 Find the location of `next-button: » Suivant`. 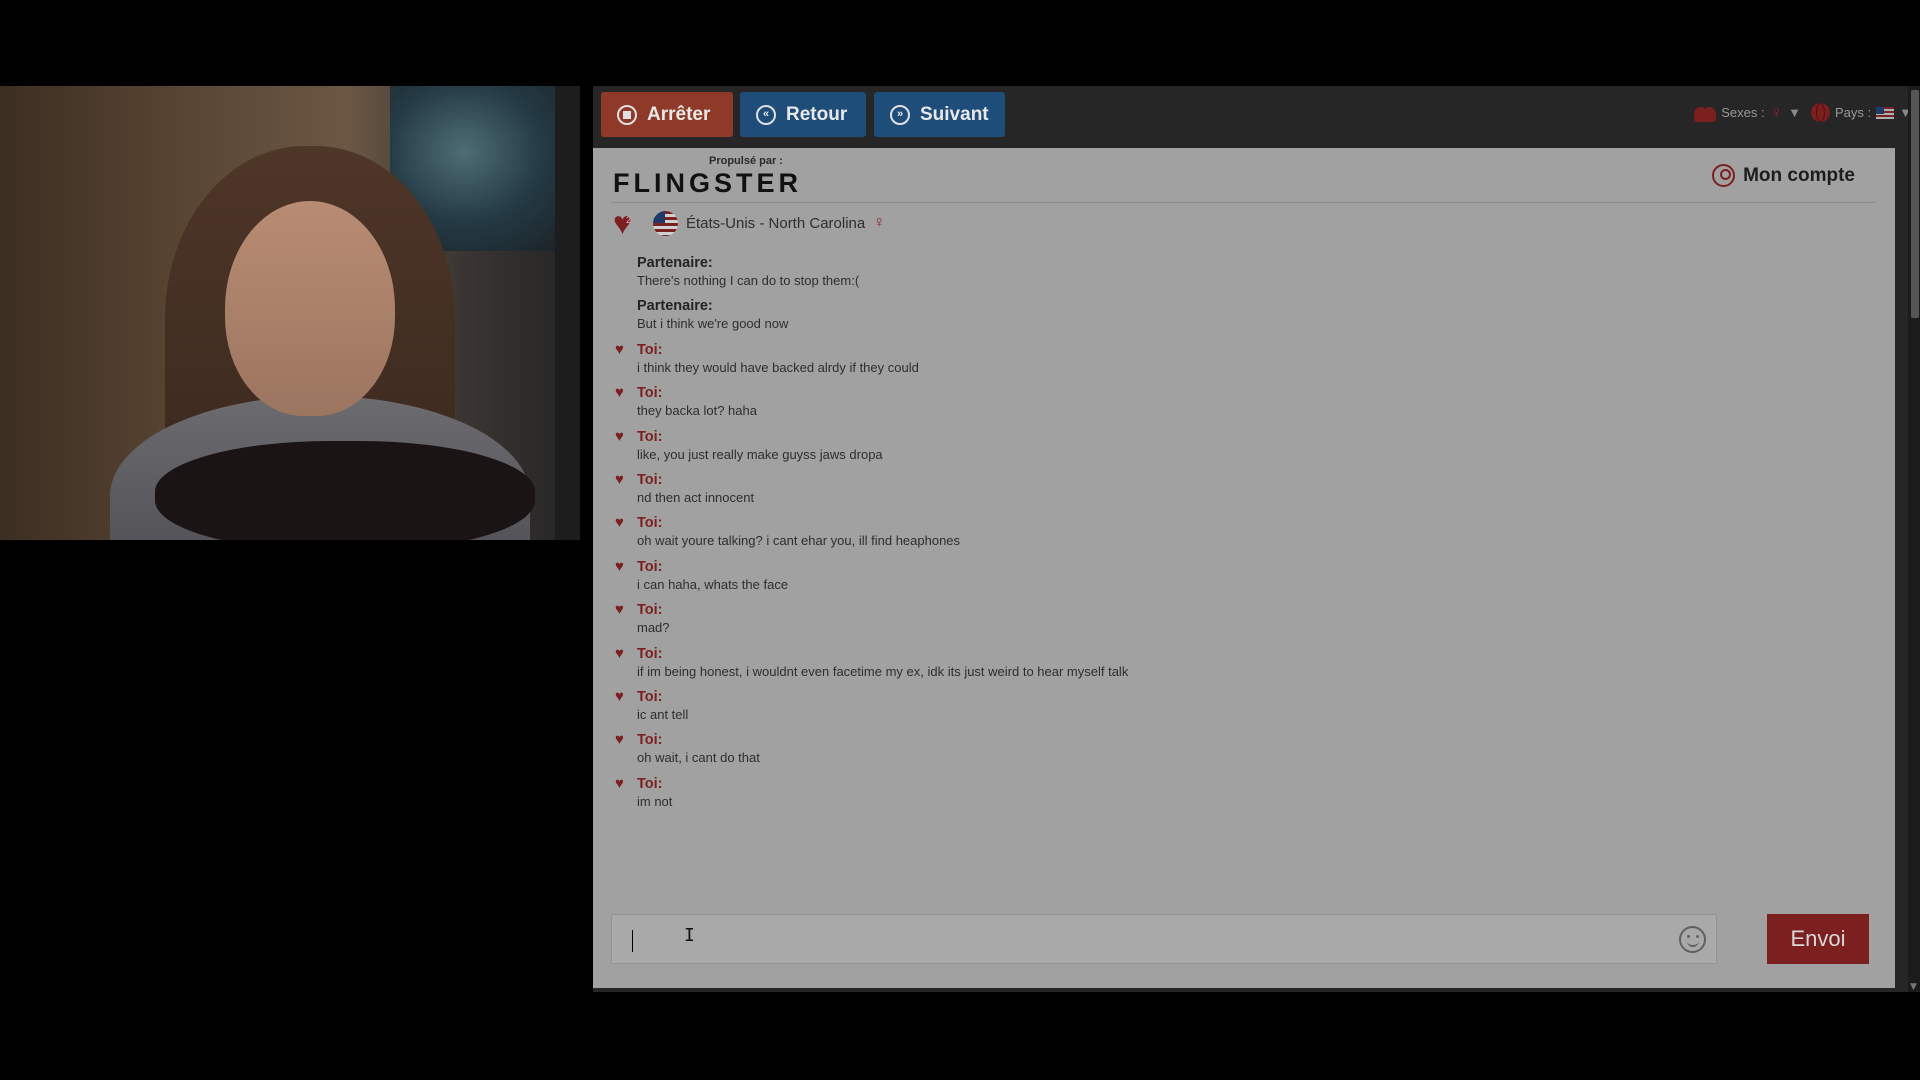

next-button: » Suivant is located at coordinates (939, 114).